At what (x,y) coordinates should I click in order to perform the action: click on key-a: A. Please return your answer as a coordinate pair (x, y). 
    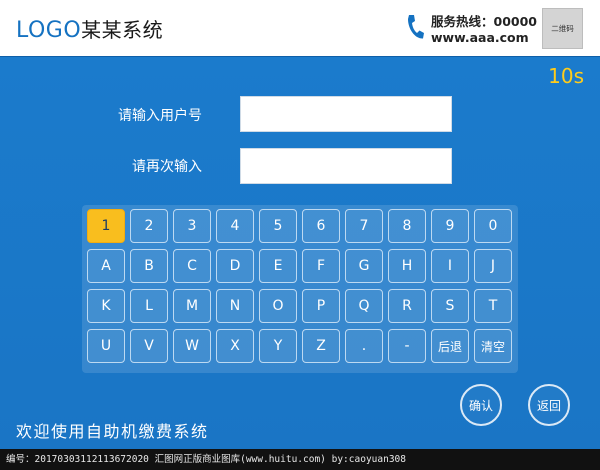
    Looking at the image, I should click on (106, 266).